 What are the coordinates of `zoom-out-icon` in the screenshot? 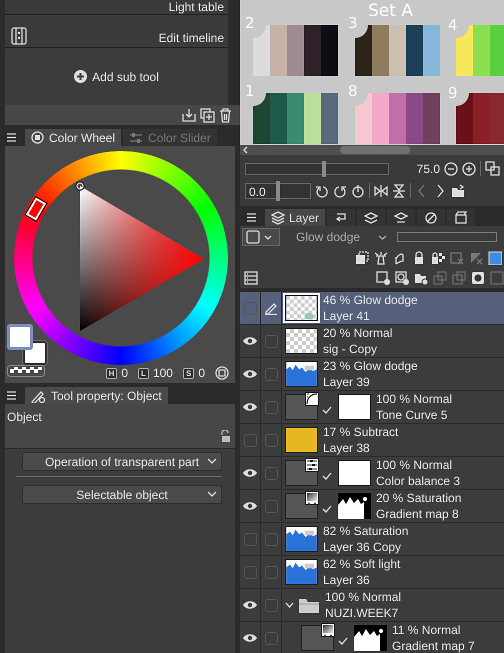 It's located at (451, 169).